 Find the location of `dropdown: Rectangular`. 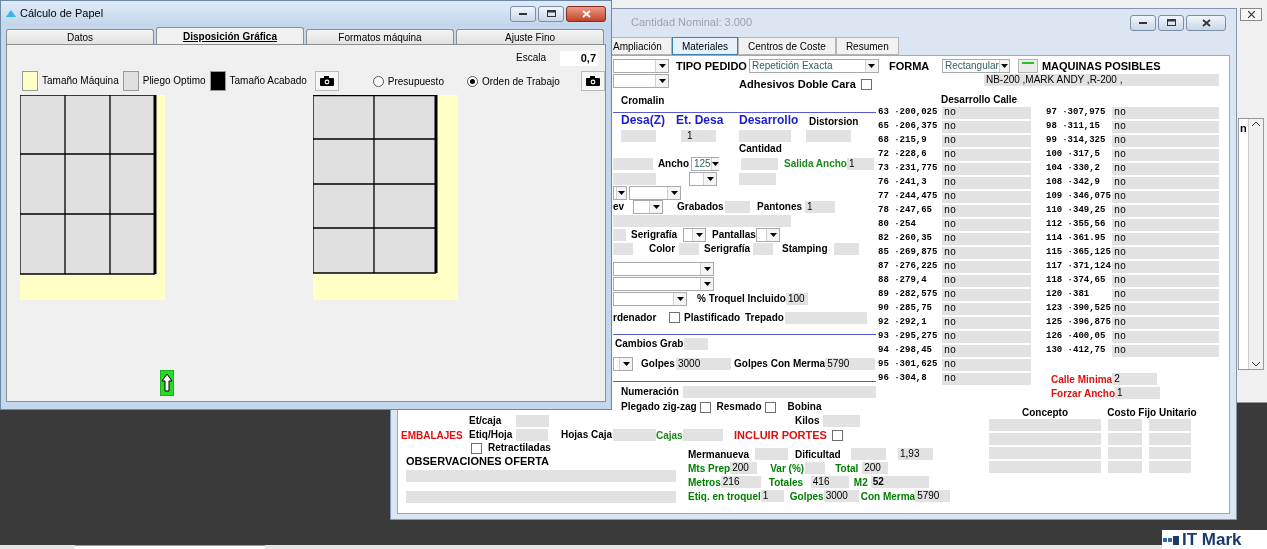

dropdown: Rectangular is located at coordinates (975, 66).